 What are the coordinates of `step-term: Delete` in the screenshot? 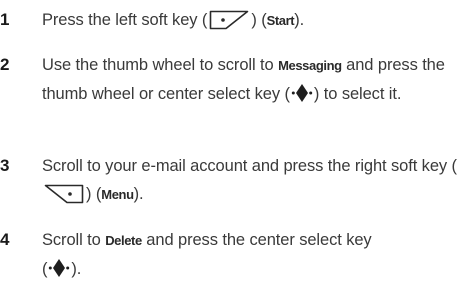 It's located at (123, 240).